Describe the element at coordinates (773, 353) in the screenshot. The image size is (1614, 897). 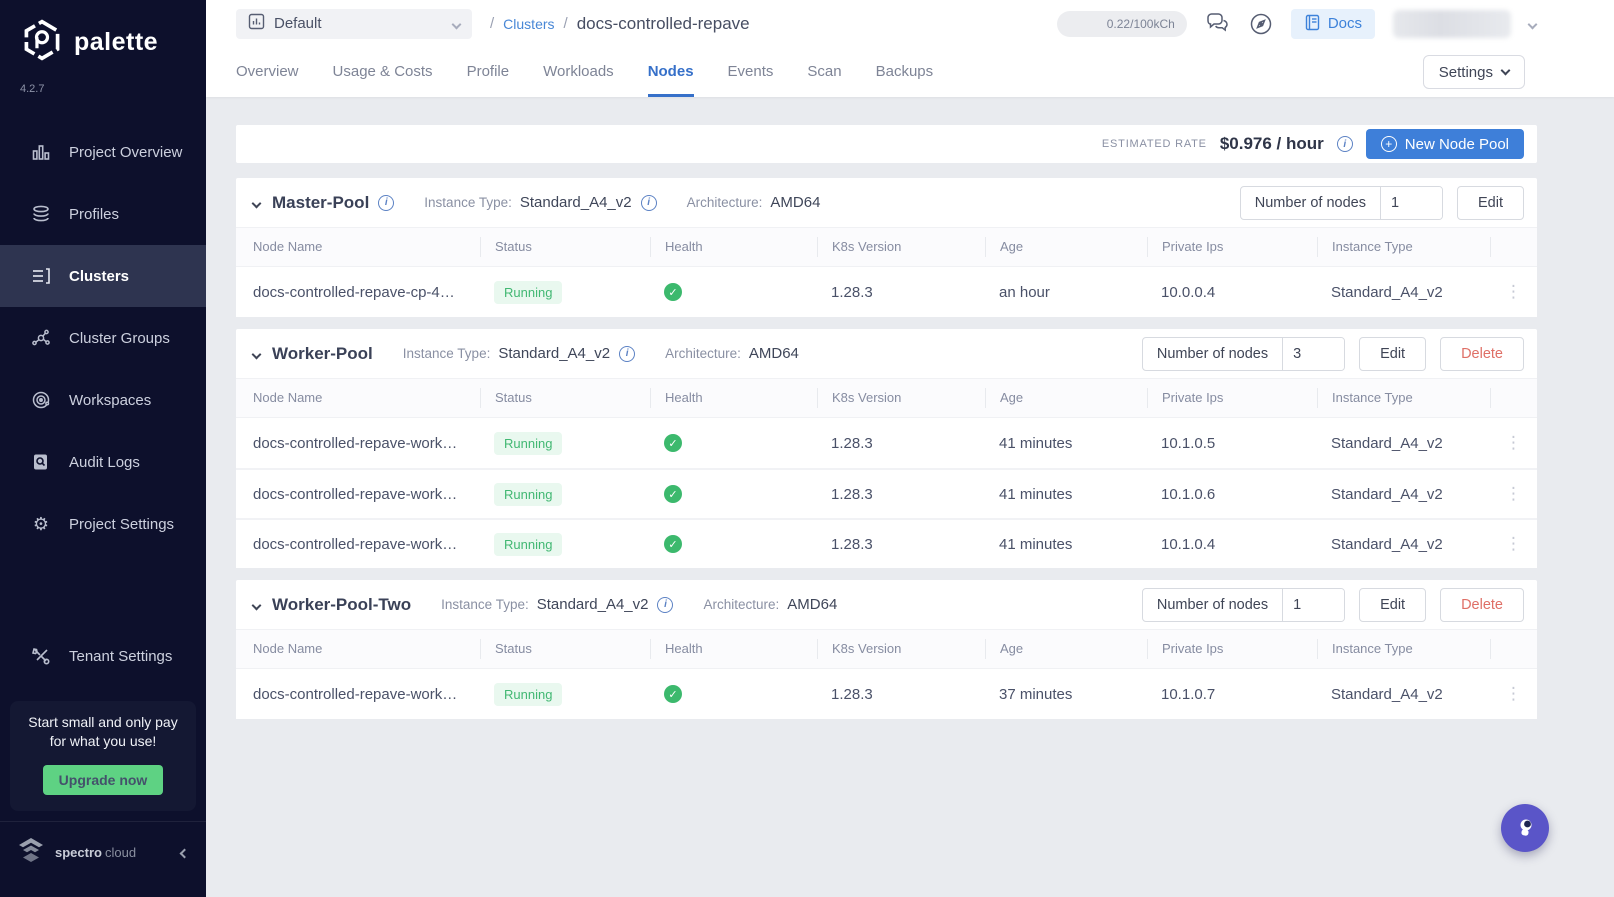
I see `architecture-value: AMD64` at that location.